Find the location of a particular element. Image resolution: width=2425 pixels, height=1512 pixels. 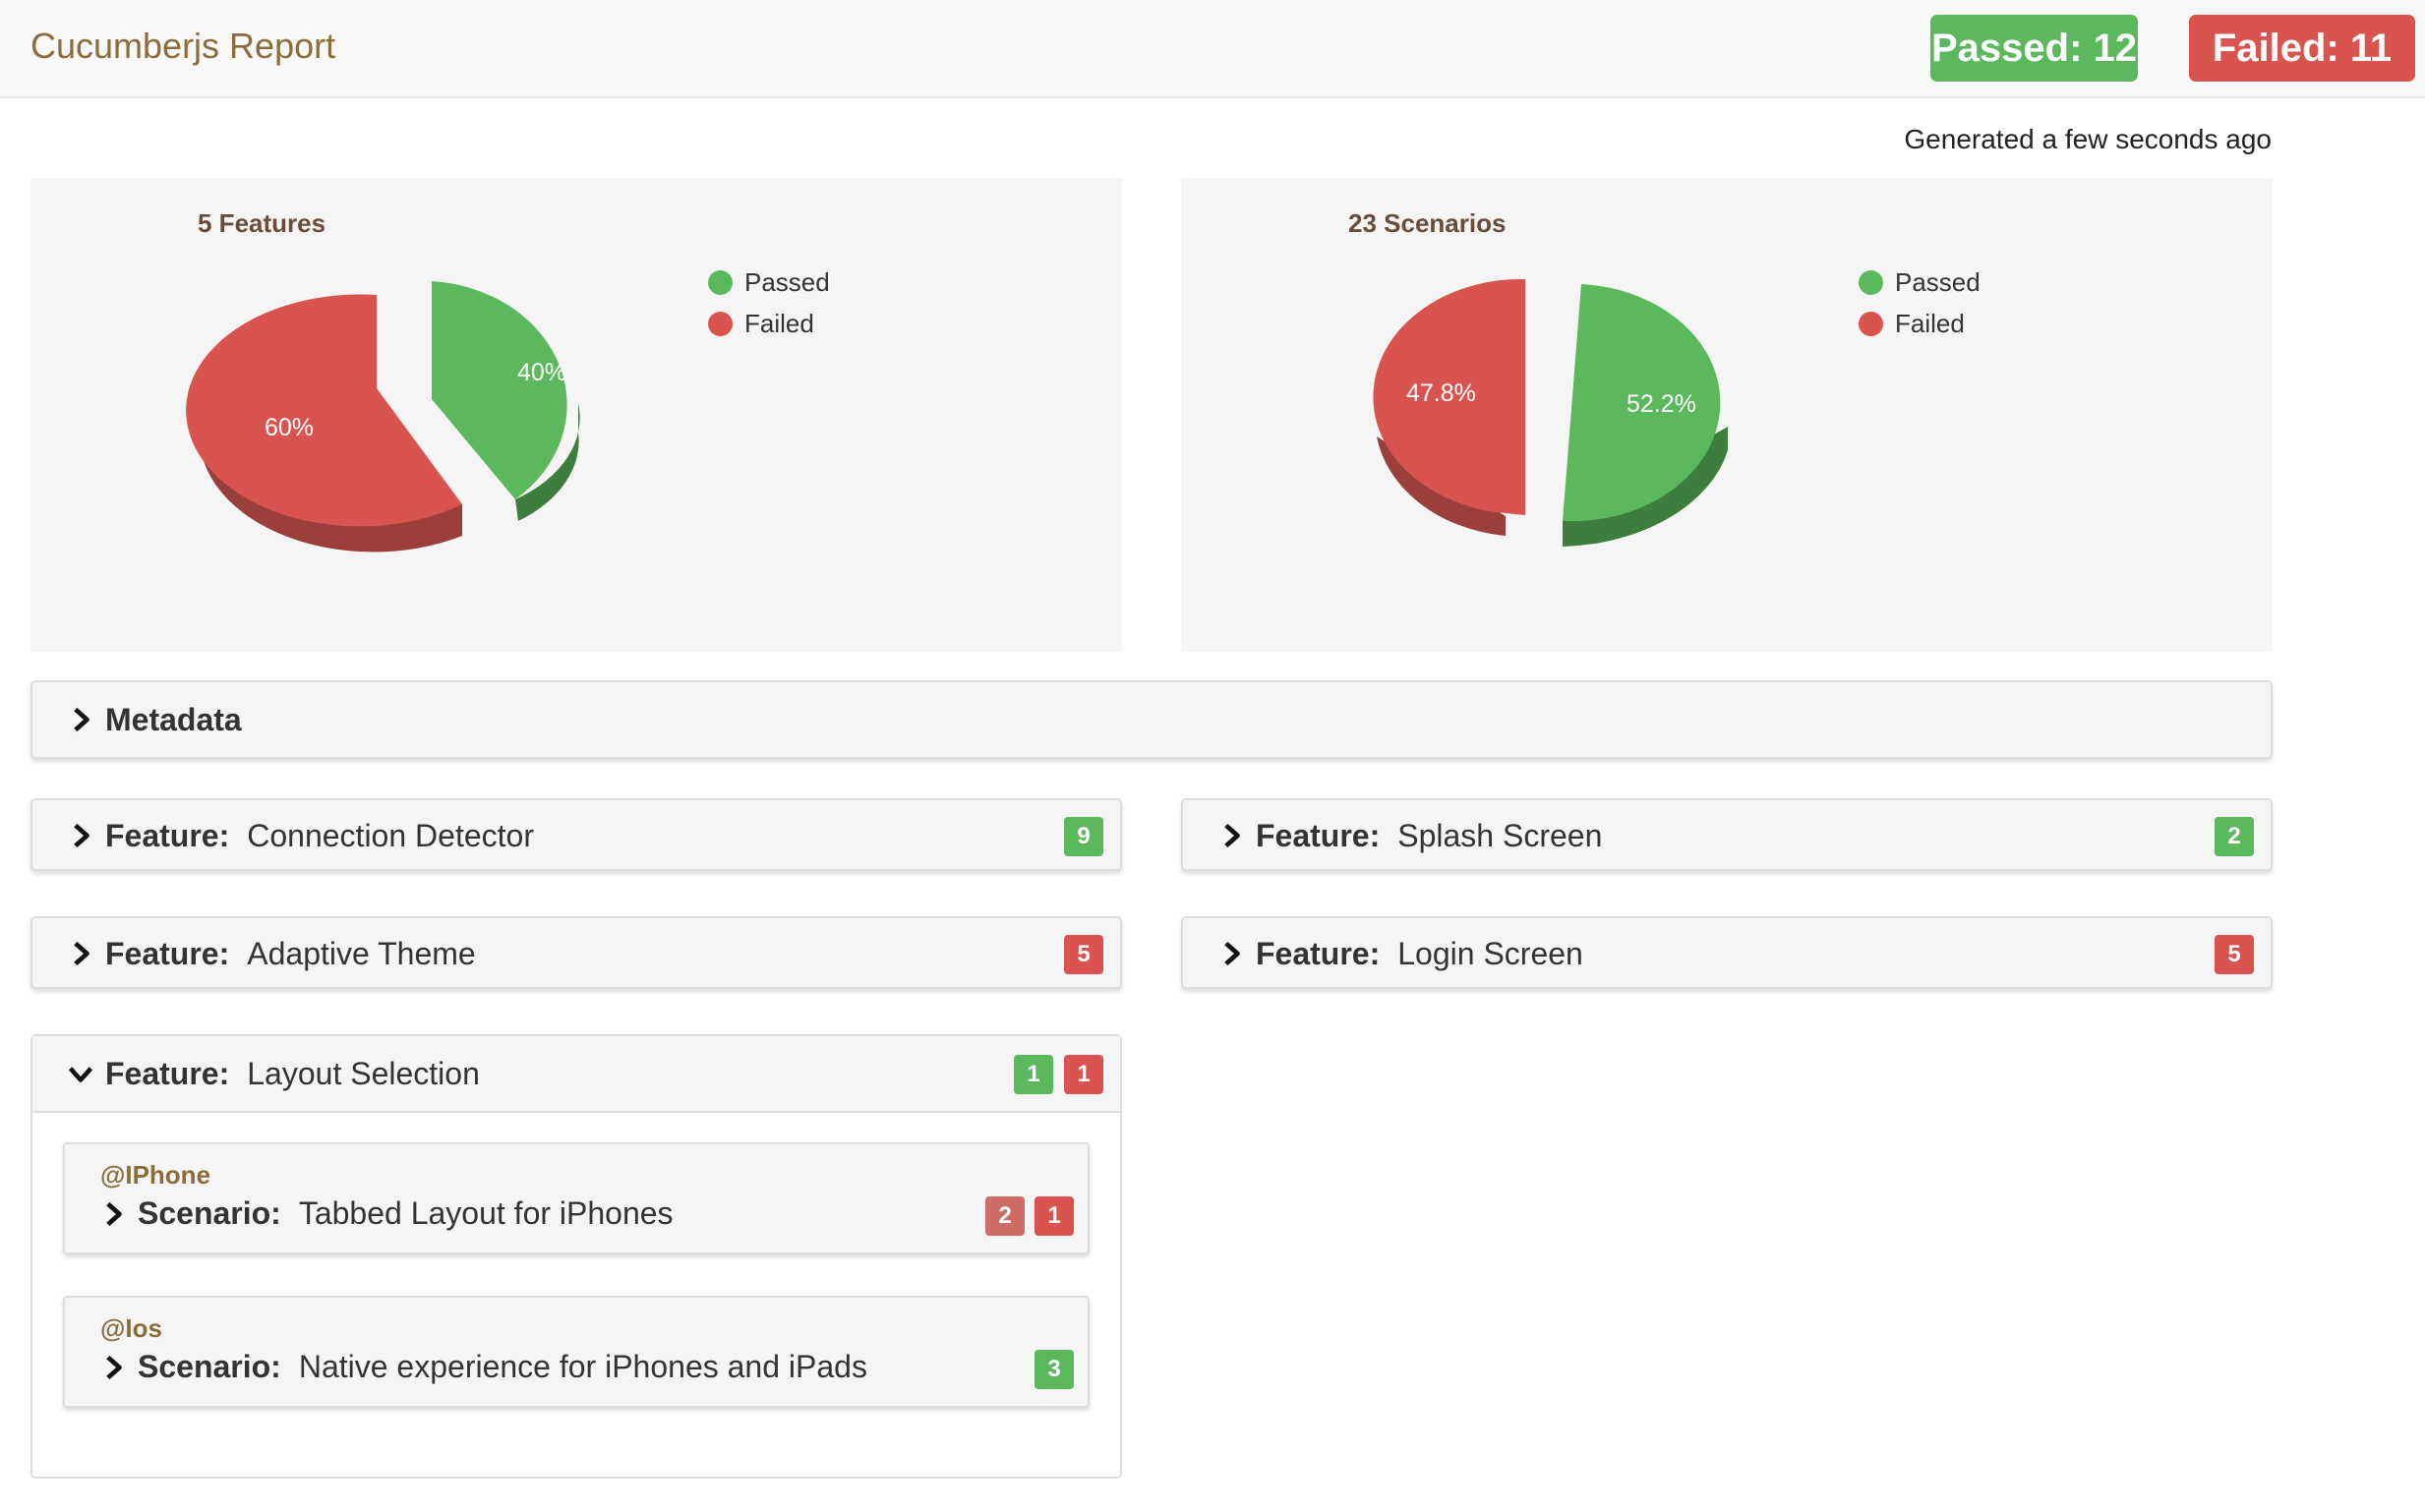

metadata-panel: Metadata is located at coordinates (1151, 719).